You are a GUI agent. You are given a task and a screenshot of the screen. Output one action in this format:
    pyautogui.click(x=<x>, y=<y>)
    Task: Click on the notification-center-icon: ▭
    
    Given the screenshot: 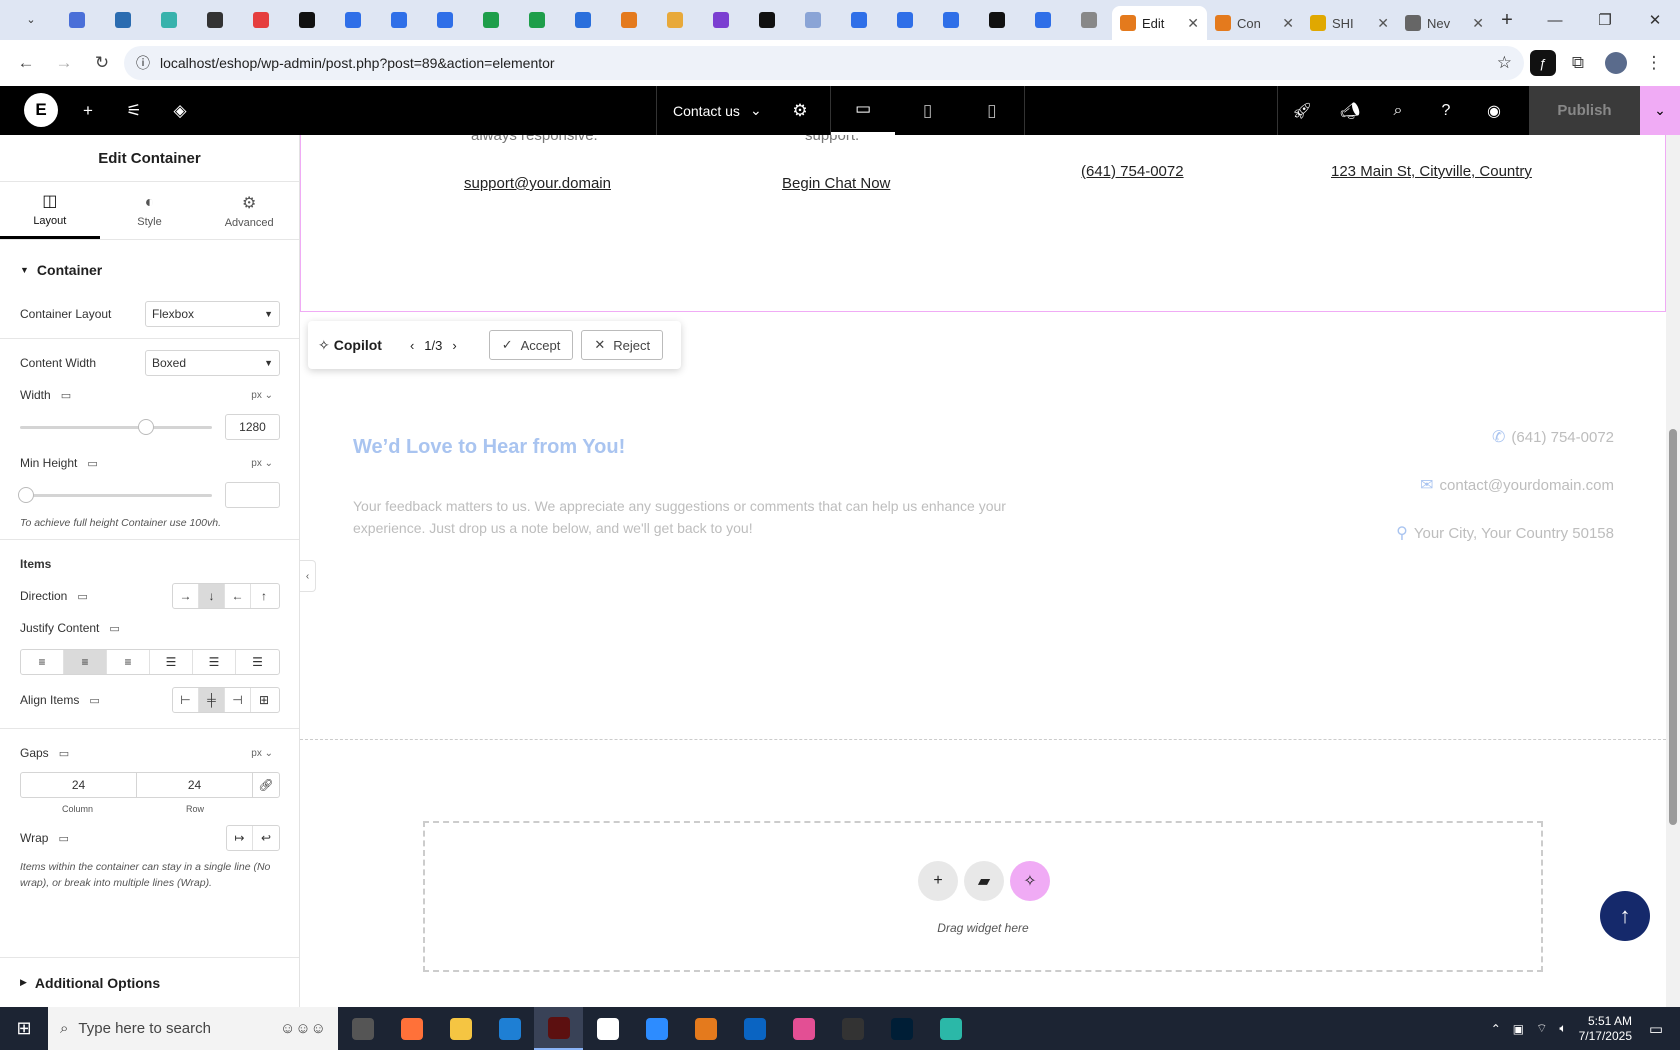 What is the action you would take?
    pyautogui.click(x=1656, y=1028)
    